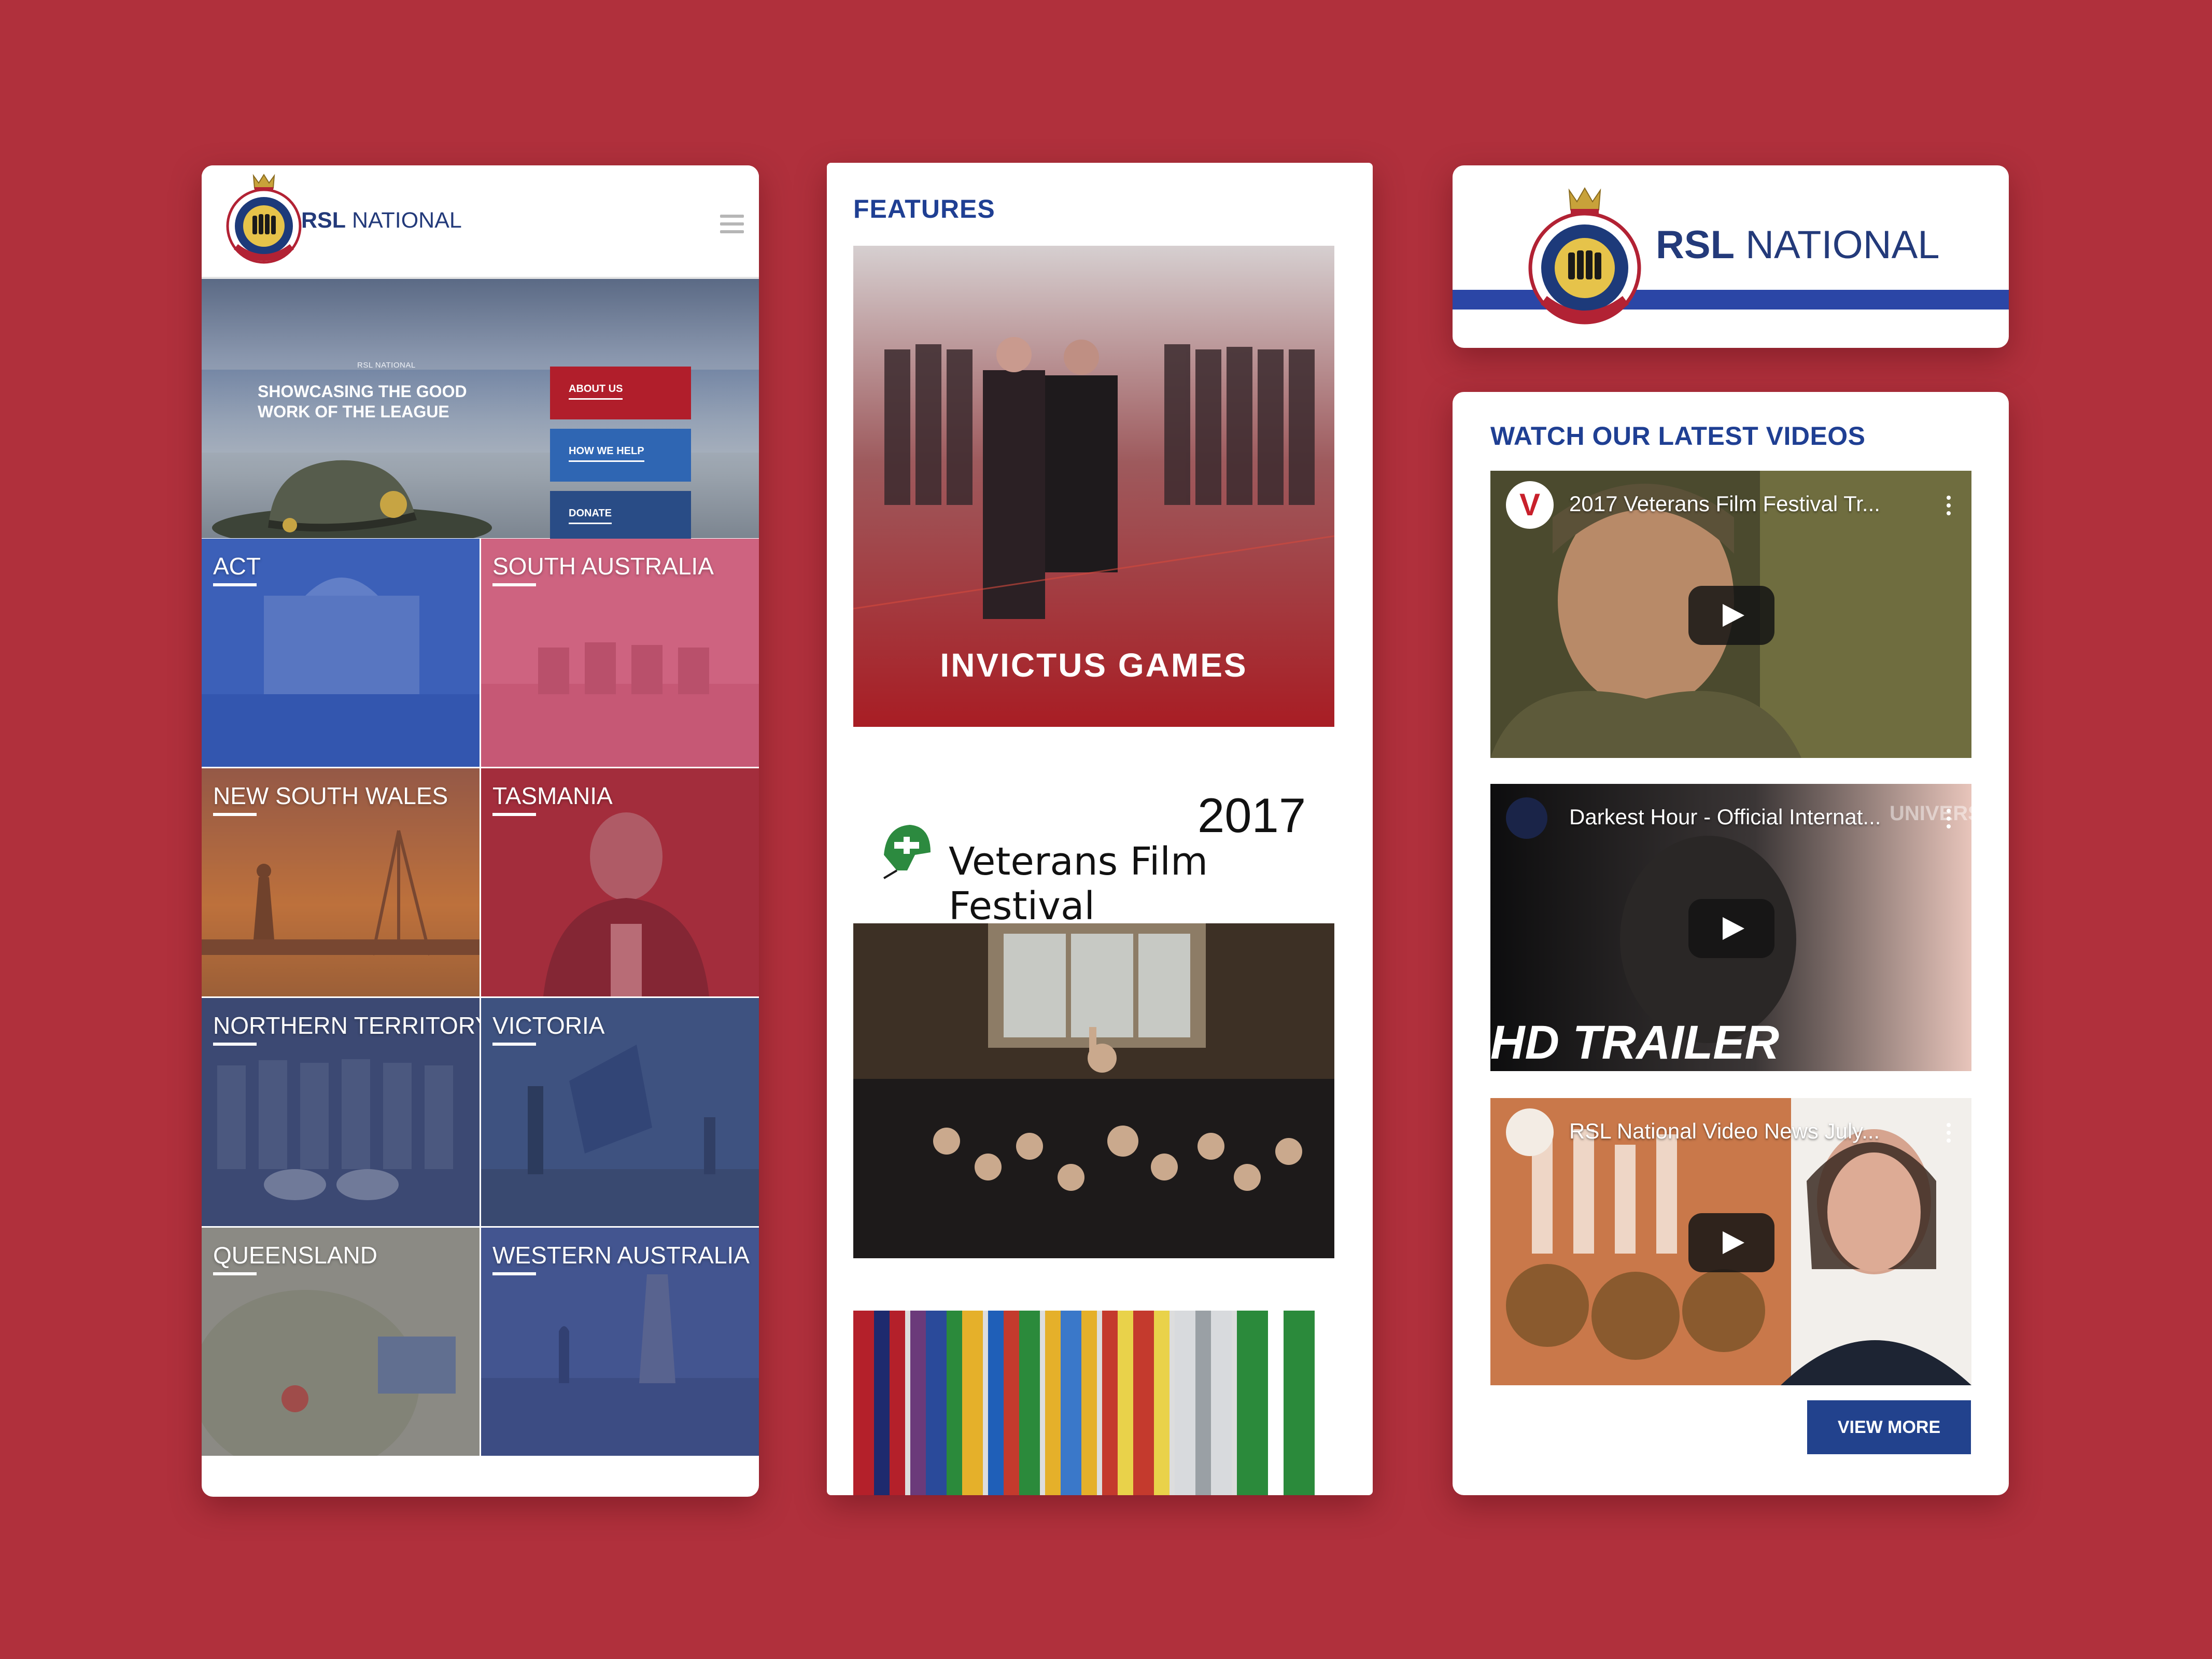 This screenshot has width=2212, height=1659. What do you see at coordinates (1678, 436) in the screenshot?
I see `videos-heading: WATCH OUR LATEST VIDEOS` at bounding box center [1678, 436].